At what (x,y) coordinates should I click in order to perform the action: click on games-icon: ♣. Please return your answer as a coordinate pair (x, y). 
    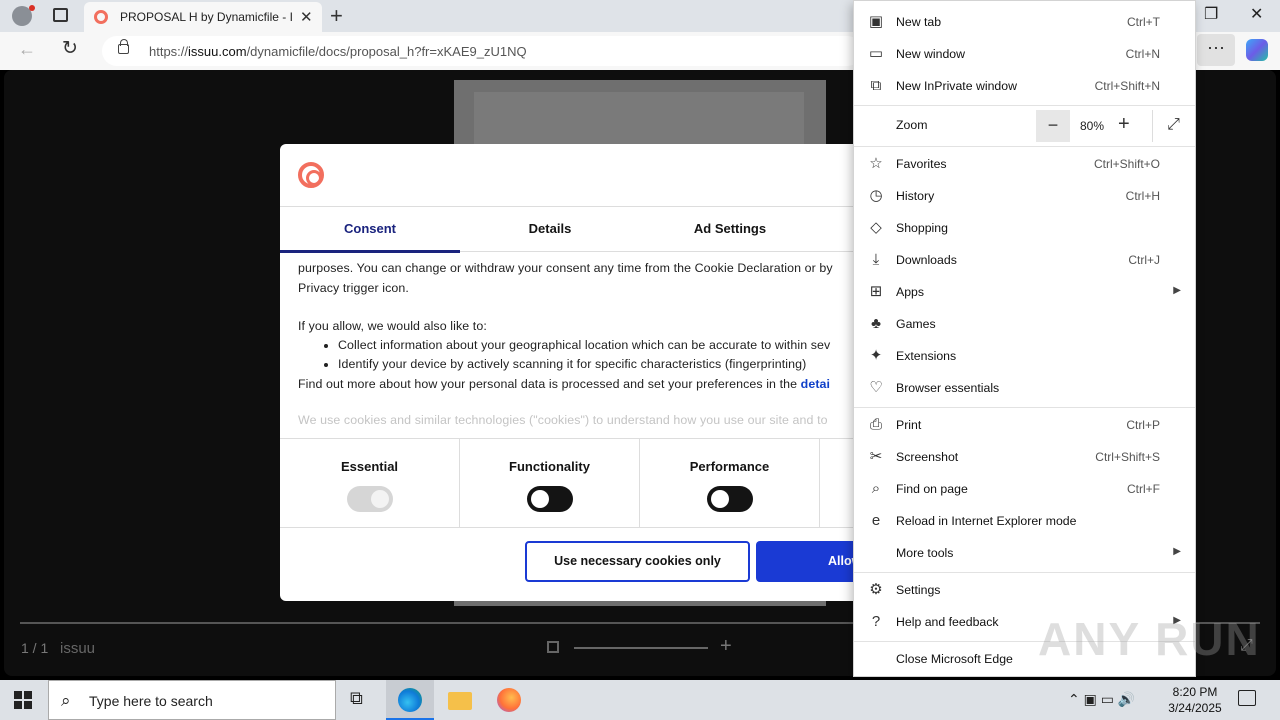
    Looking at the image, I should click on (876, 323).